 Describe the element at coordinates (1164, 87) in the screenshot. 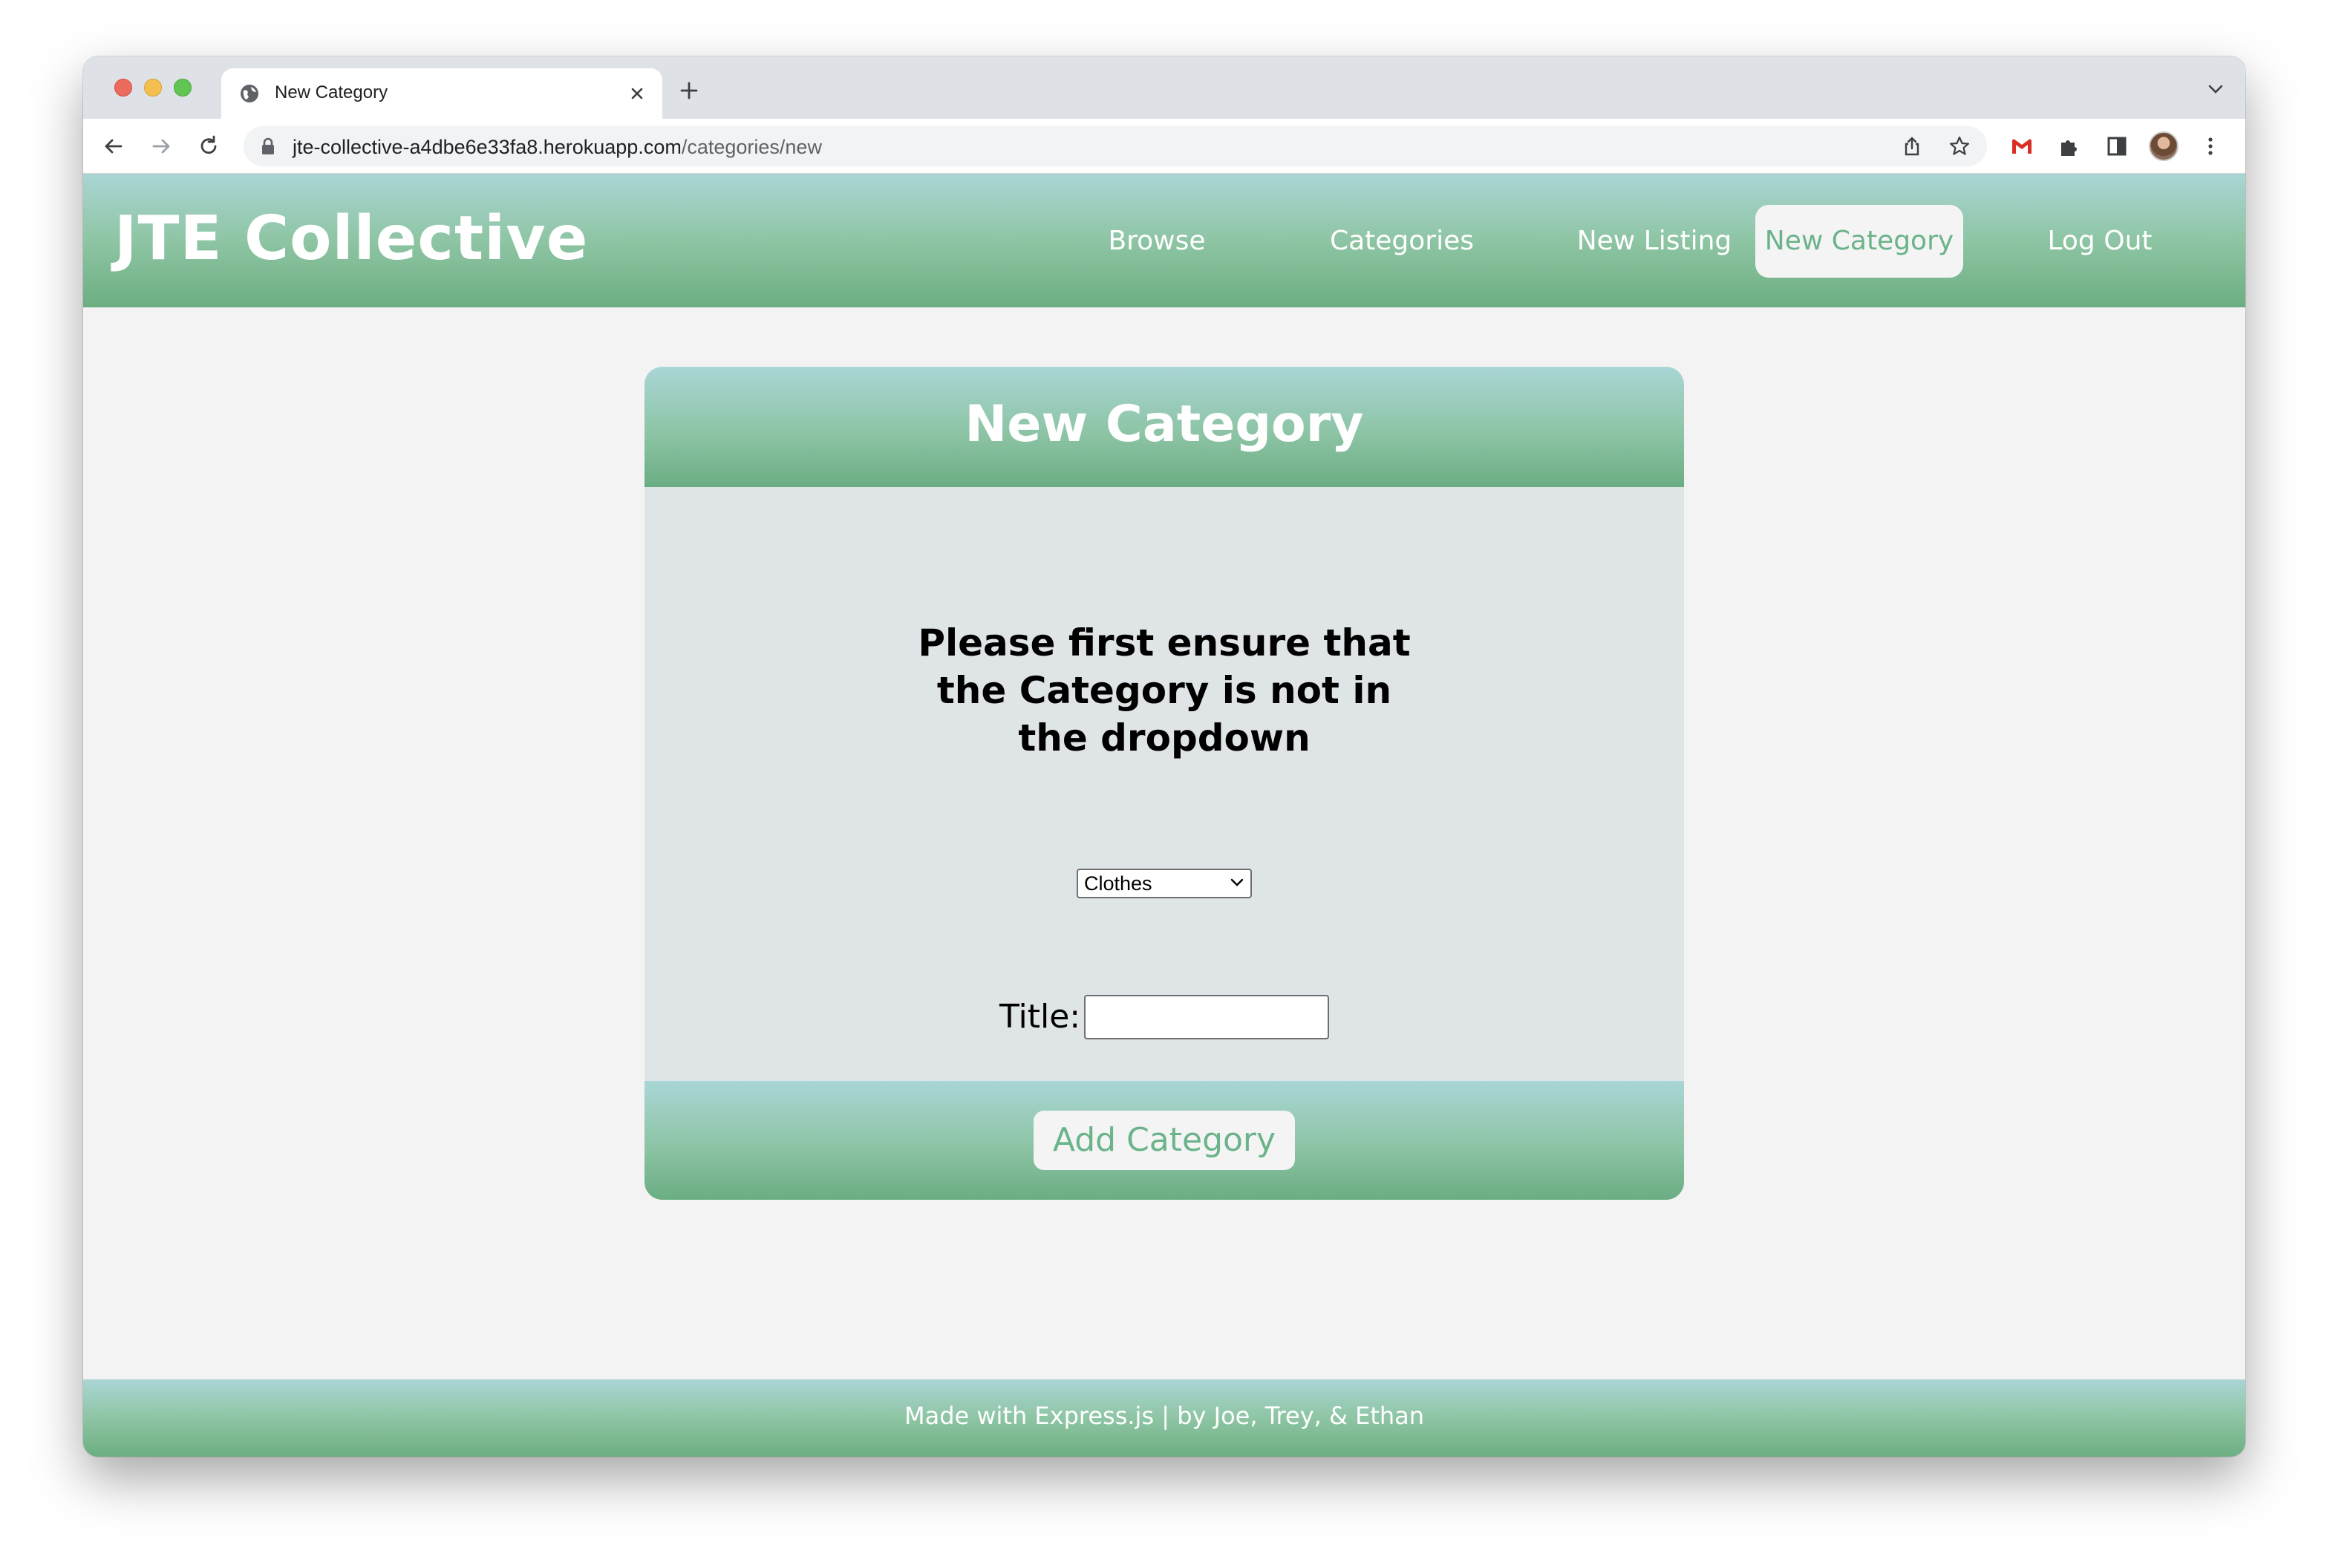

I see `tab-strip: New Category` at that location.